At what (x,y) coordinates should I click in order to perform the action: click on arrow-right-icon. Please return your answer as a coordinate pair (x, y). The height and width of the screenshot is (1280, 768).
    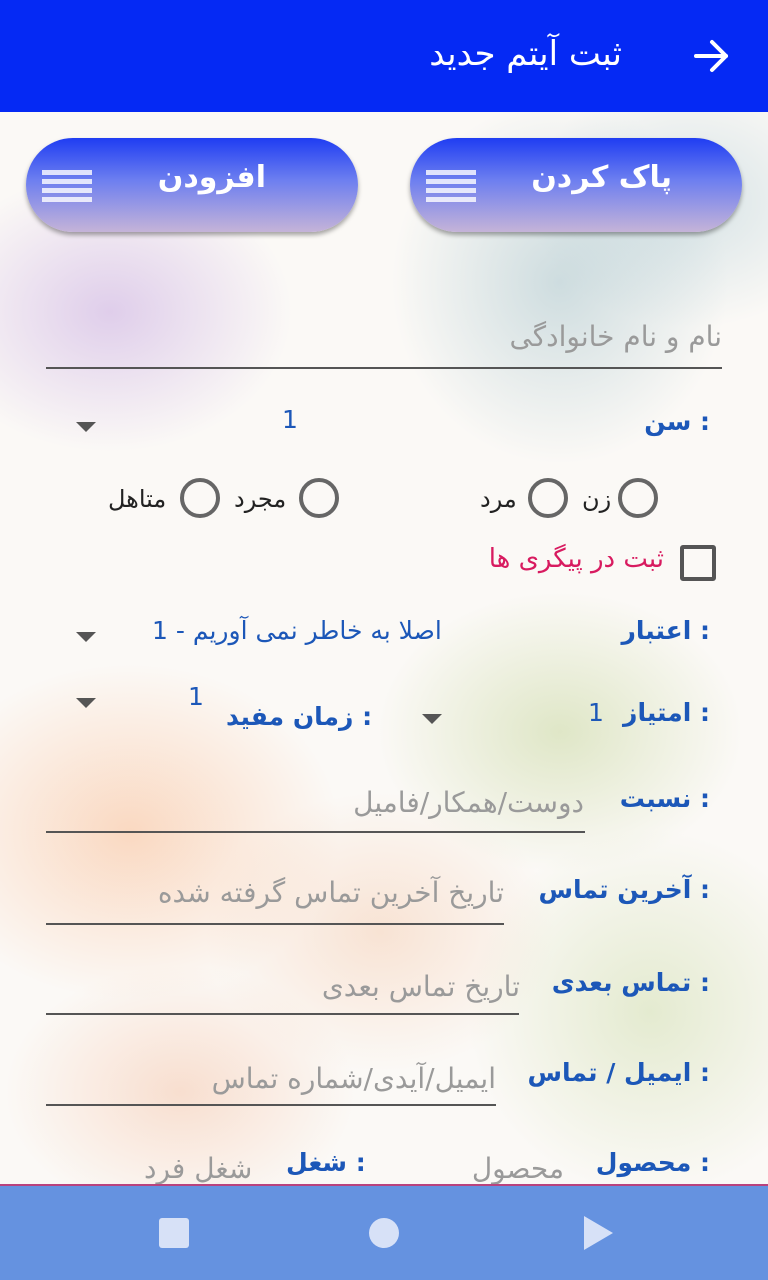
    Looking at the image, I should click on (712, 56).